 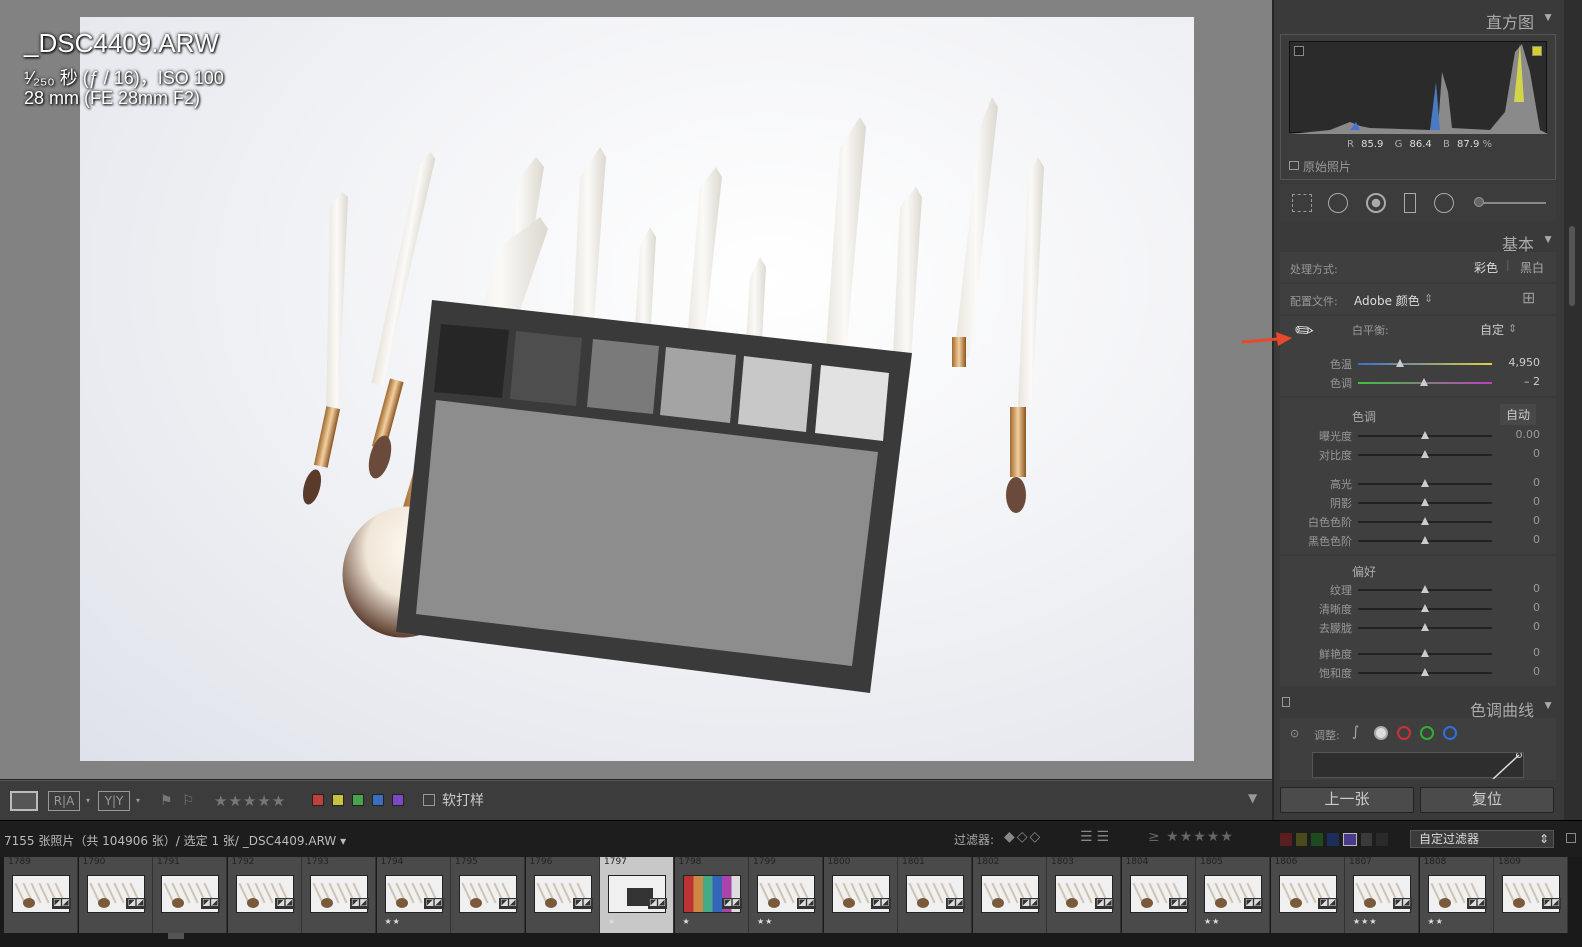 I want to click on soft-proof-checkbox, so click(x=429, y=800).